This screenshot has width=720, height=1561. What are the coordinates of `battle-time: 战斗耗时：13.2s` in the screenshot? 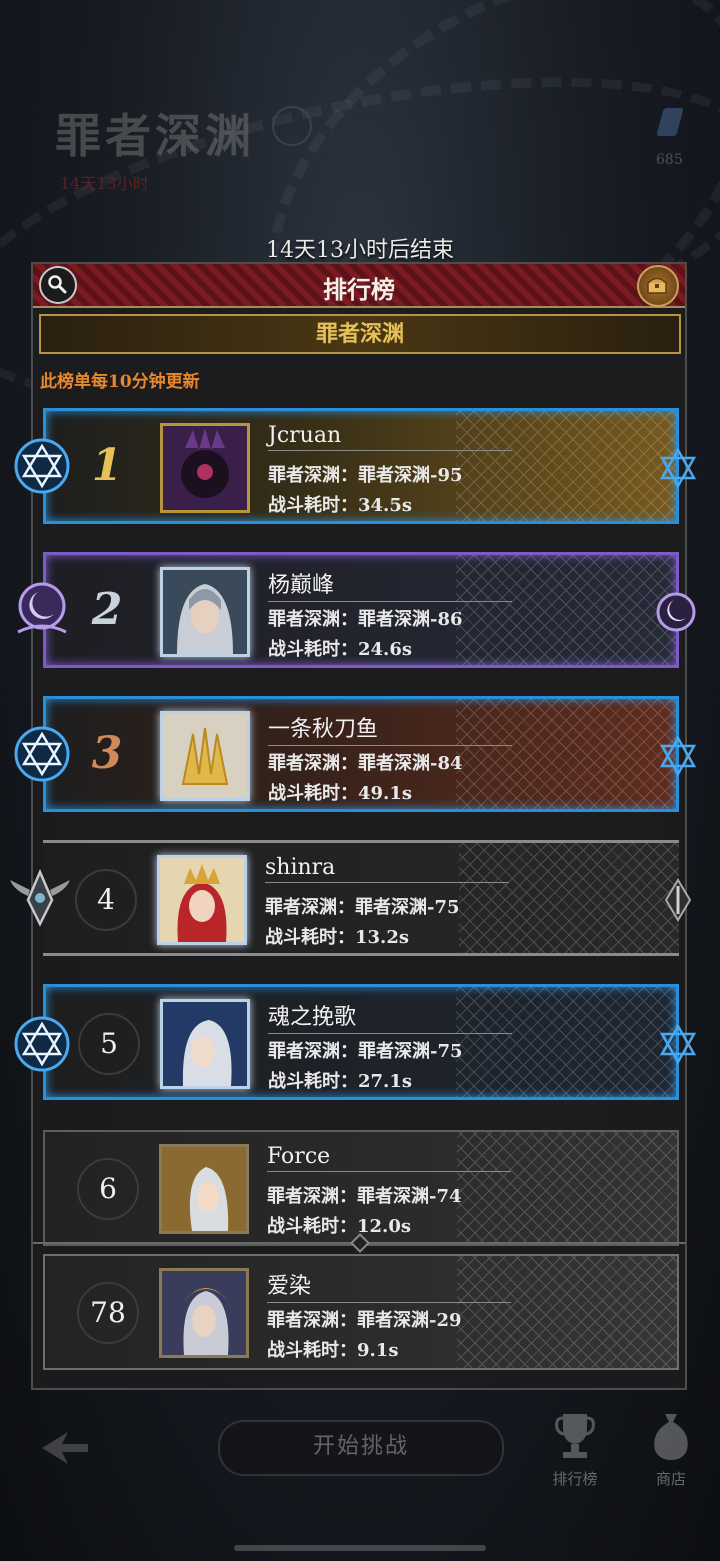 It's located at (337, 937).